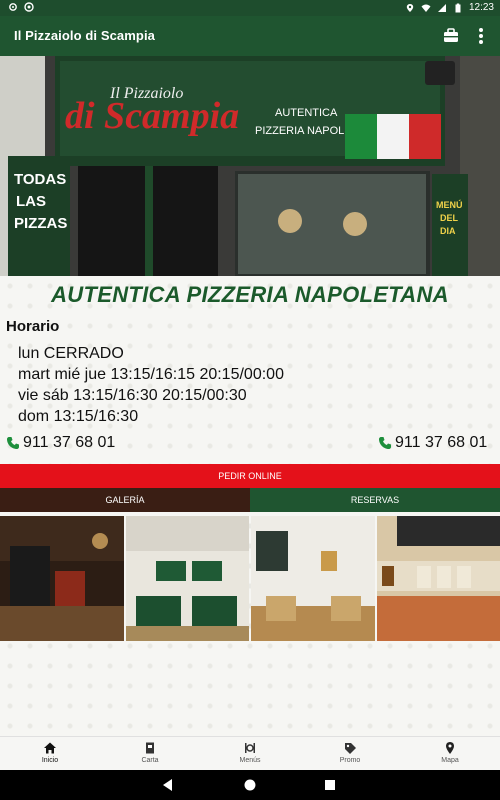 This screenshot has width=500, height=800. Describe the element at coordinates (250, 294) in the screenshot. I see `page-headline: AUTENTICA PIZZERIA NAPOLETANA` at that location.